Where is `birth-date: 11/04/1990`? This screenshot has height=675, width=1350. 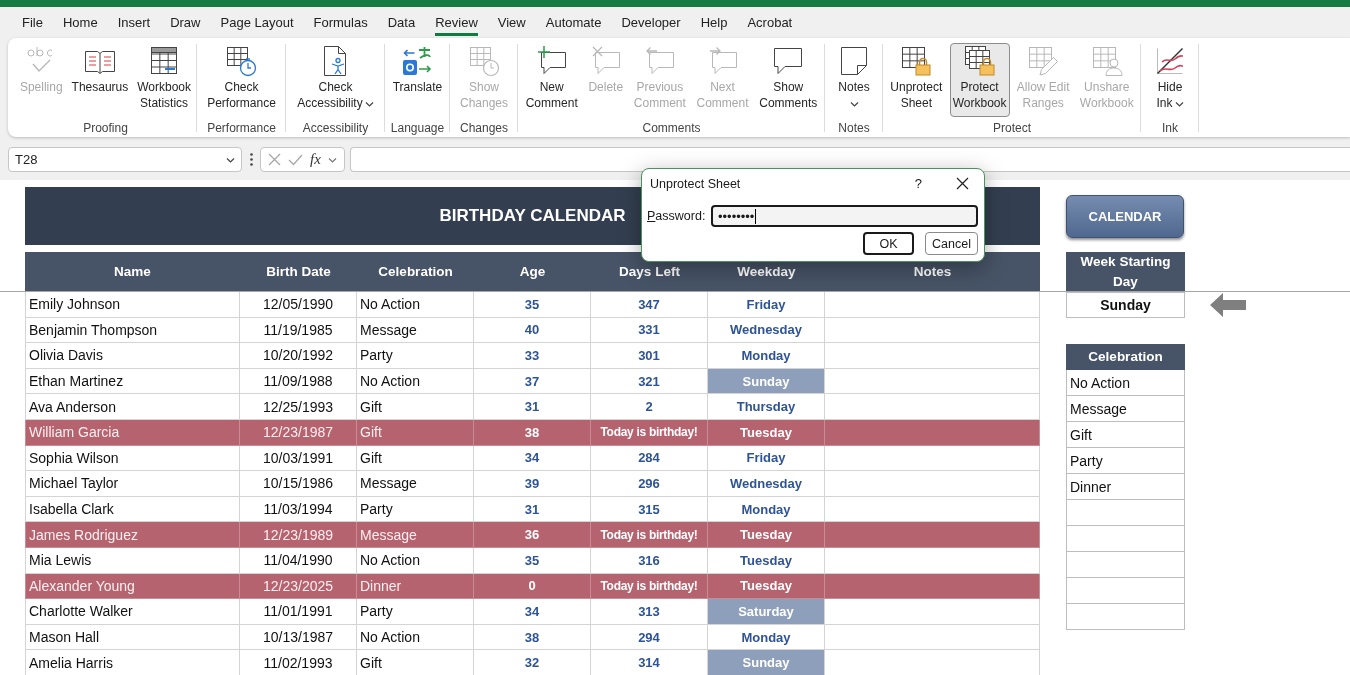 birth-date: 11/04/1990 is located at coordinates (298, 560).